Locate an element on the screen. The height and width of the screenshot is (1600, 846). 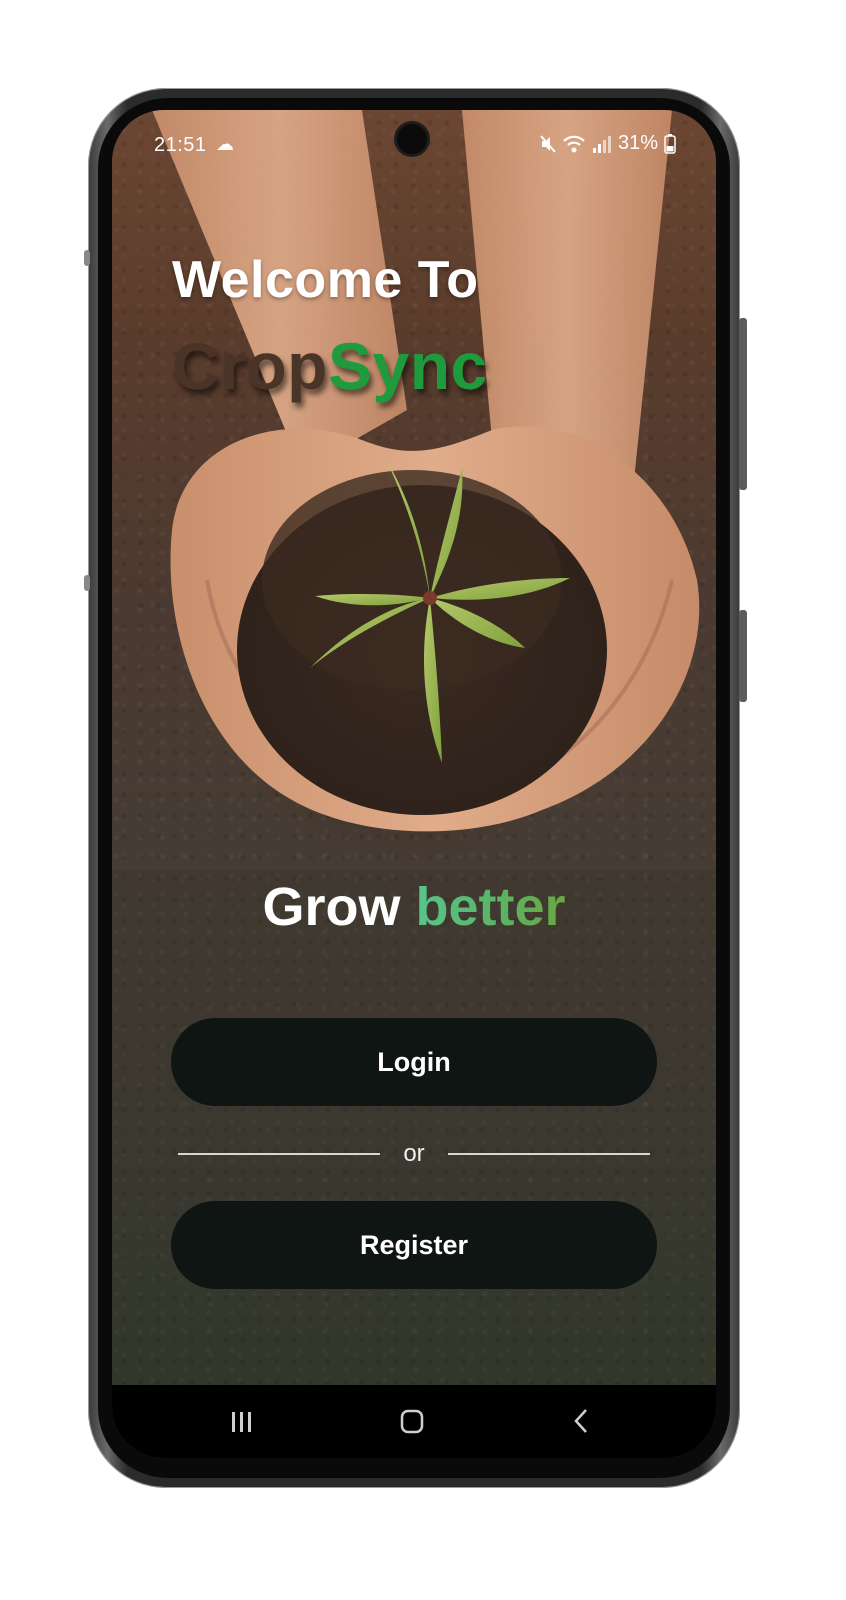
recents-button is located at coordinates (242, 1421).